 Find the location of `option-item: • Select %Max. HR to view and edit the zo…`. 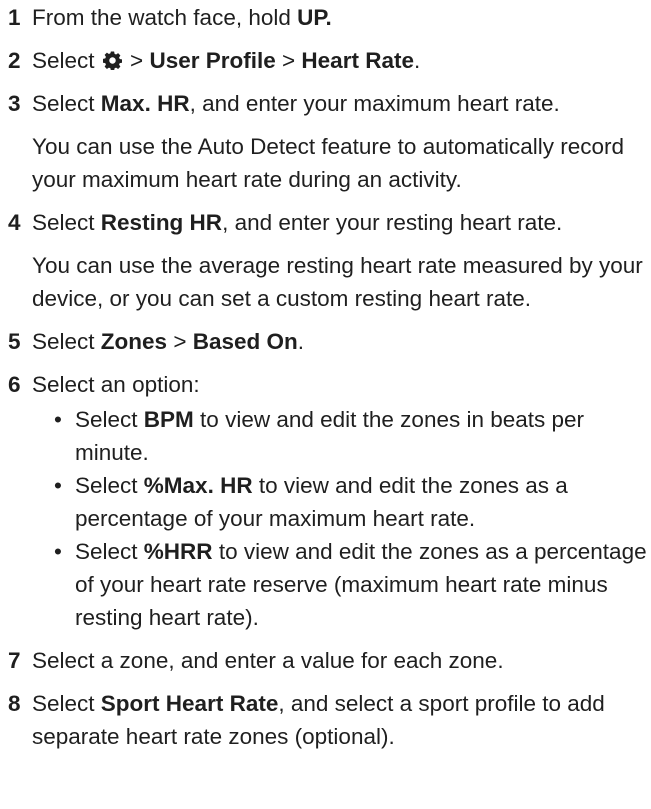

option-item: • Select %Max. HR to view and edit the zo… is located at coordinates (352, 502).